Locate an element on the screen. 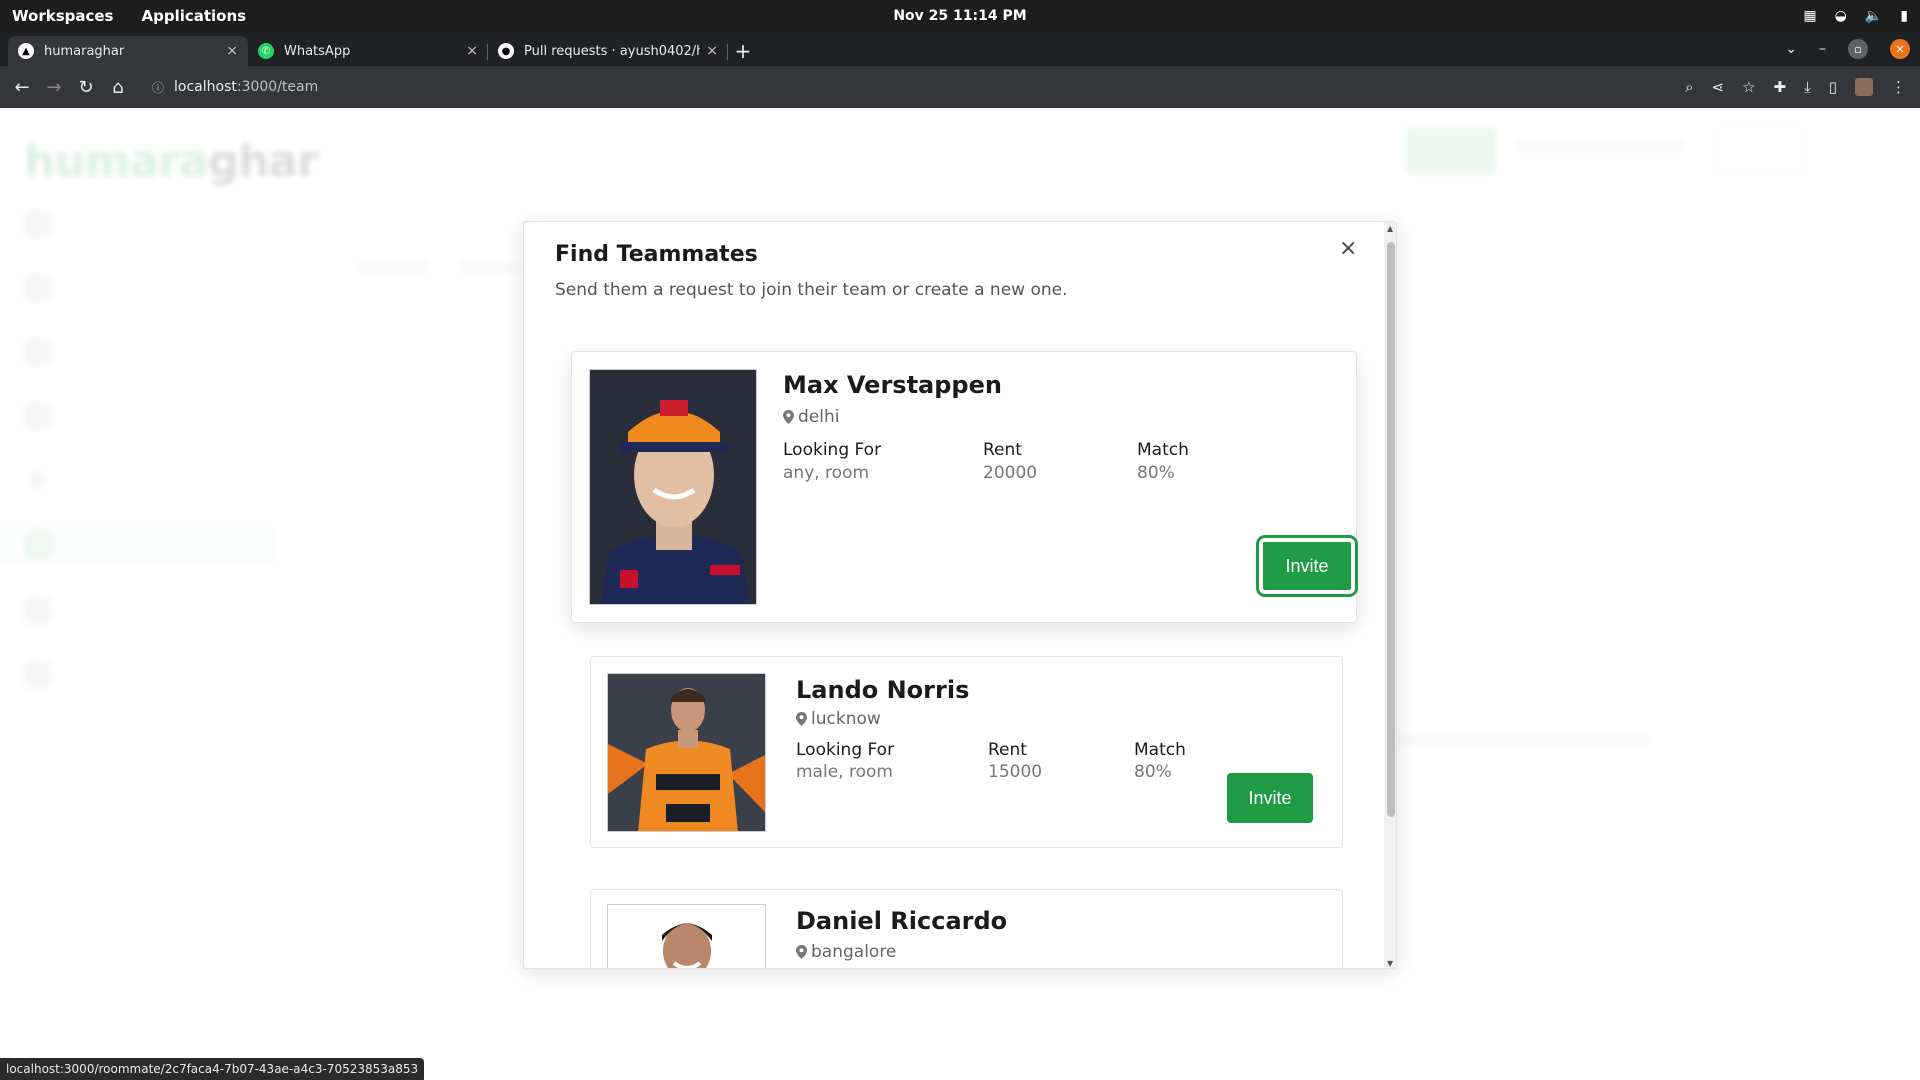 Image resolution: width=1920 pixels, height=1080 pixels. teammate-card: Daniel Riccardo bangalore is located at coordinates (966, 928).